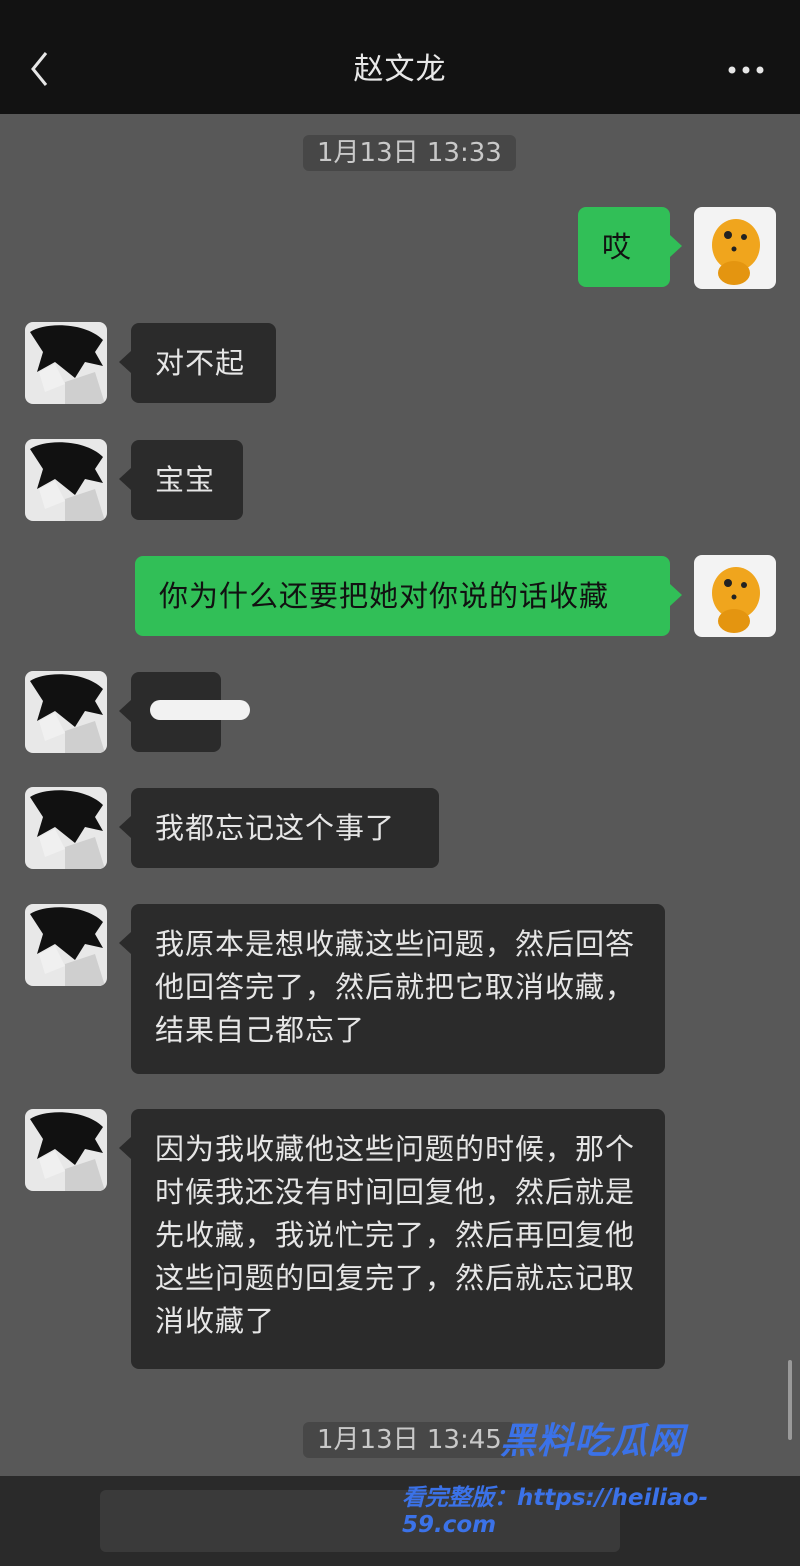 The image size is (800, 1566). What do you see at coordinates (200, 710) in the screenshot?
I see `redaction-mark` at bounding box center [200, 710].